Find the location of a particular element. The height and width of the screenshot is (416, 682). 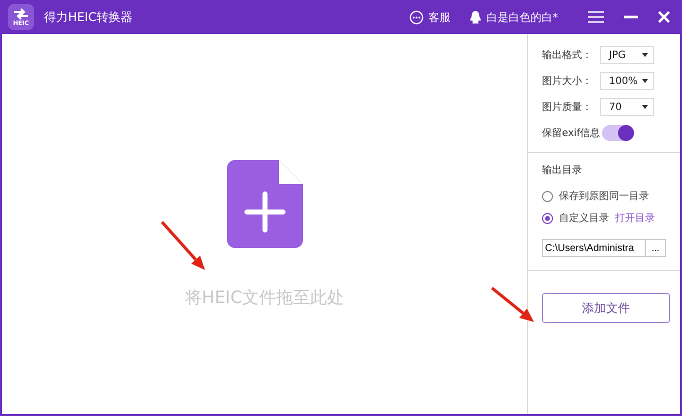

setting-label: 图片质量： is located at coordinates (567, 107).